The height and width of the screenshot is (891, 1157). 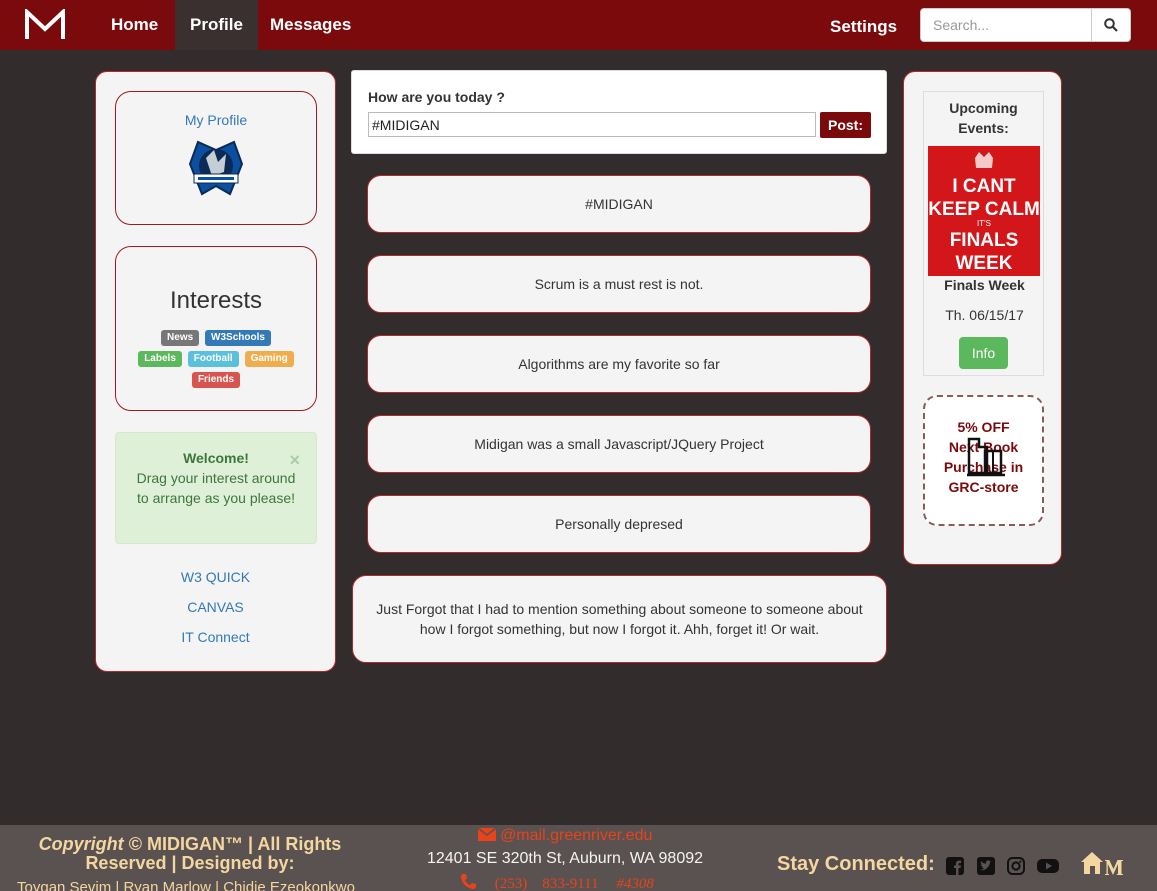 What do you see at coordinates (984, 240) in the screenshot?
I see `poster-line-4: FINALS` at bounding box center [984, 240].